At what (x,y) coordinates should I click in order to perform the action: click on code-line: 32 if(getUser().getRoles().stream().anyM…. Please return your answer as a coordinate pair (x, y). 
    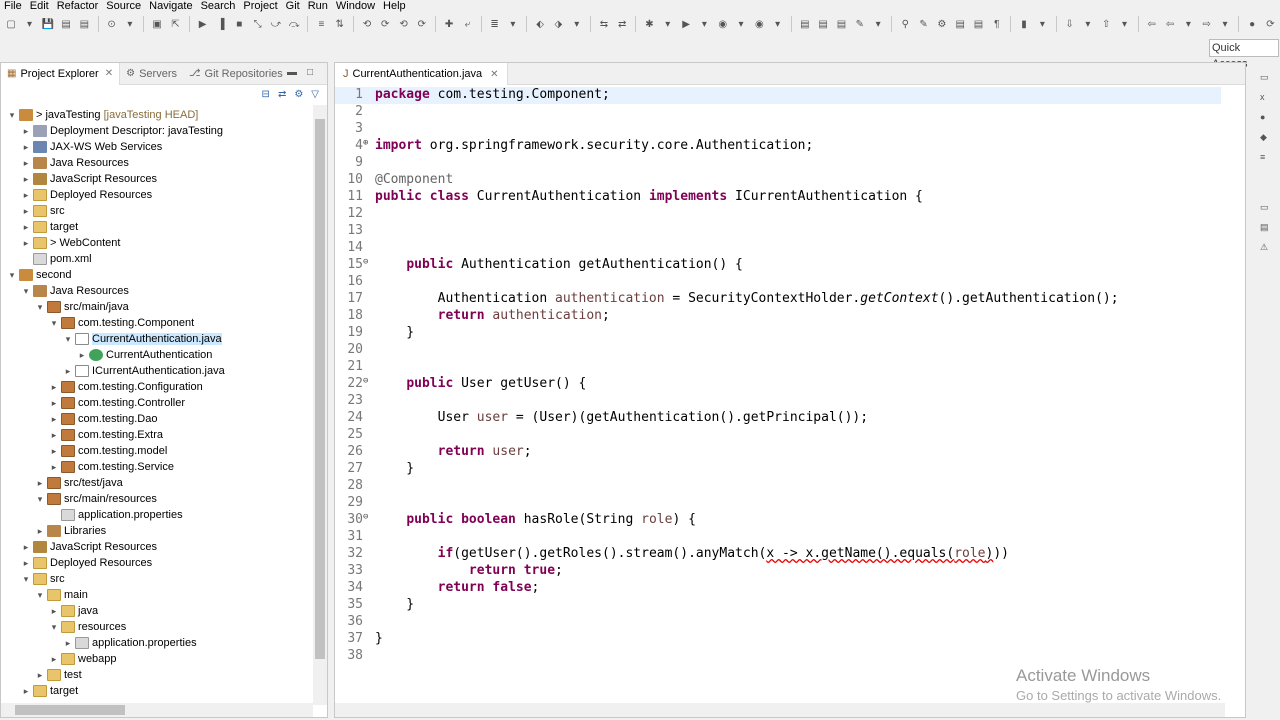
    Looking at the image, I should click on (778, 554).